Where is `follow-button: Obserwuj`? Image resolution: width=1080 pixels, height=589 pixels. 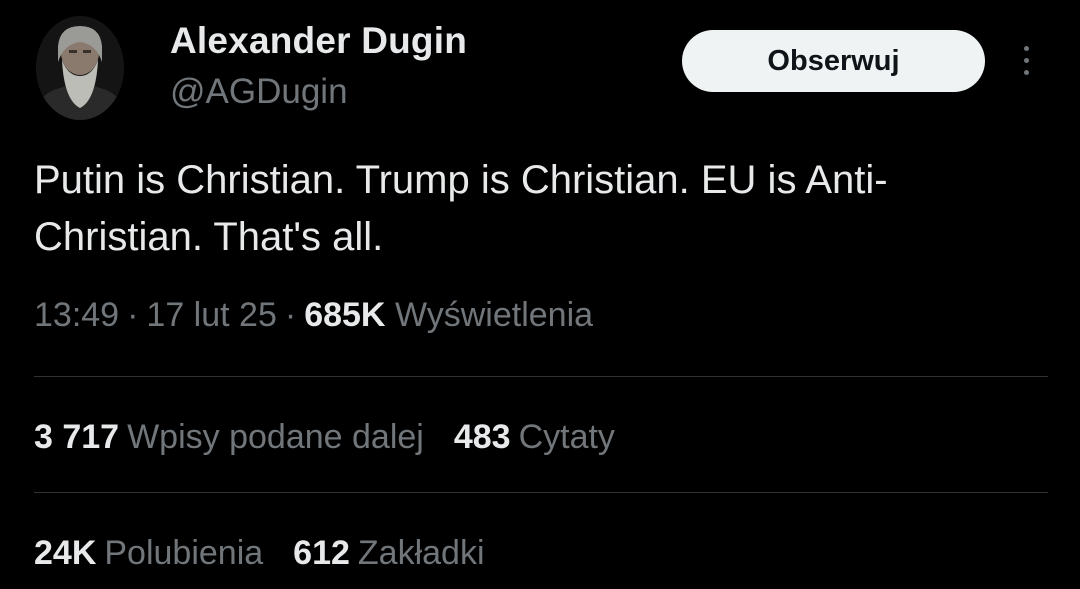
follow-button: Obserwuj is located at coordinates (833, 61).